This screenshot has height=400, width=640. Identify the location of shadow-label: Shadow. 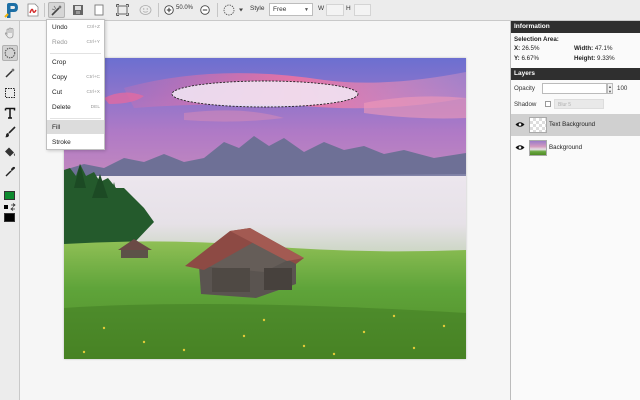
(525, 104).